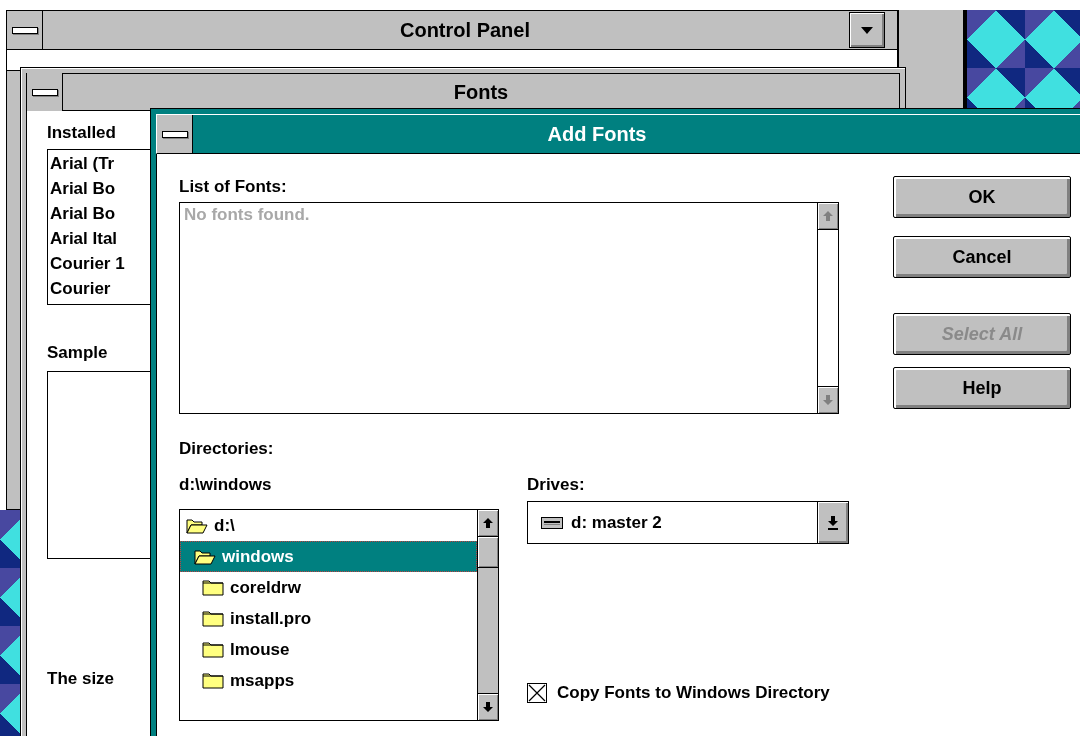 This screenshot has height=736, width=1080. I want to click on checkbox-label: Copy Fonts to Windows Directory, so click(693, 693).